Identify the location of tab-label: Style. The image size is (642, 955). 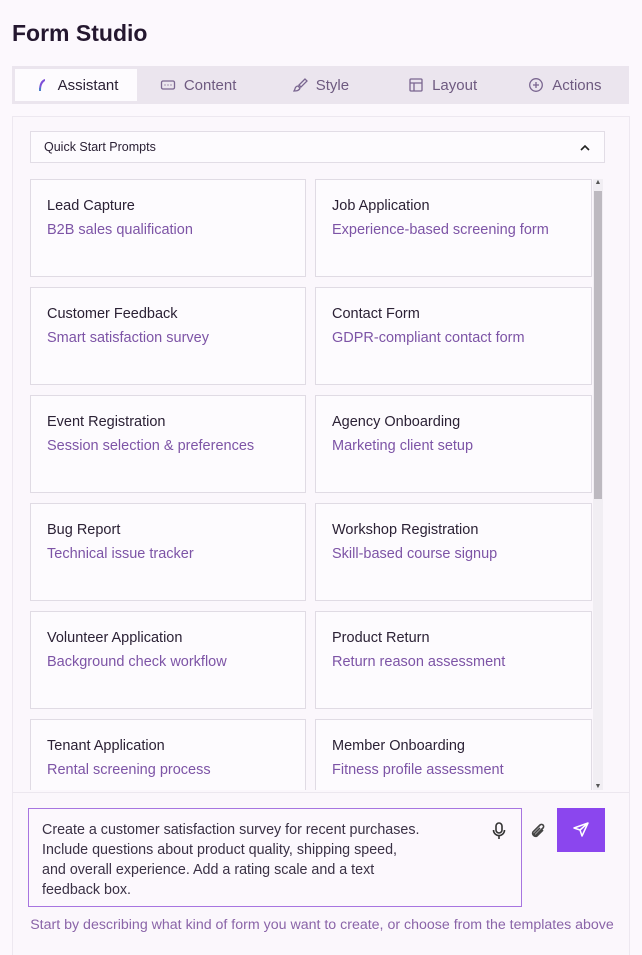
(332, 85).